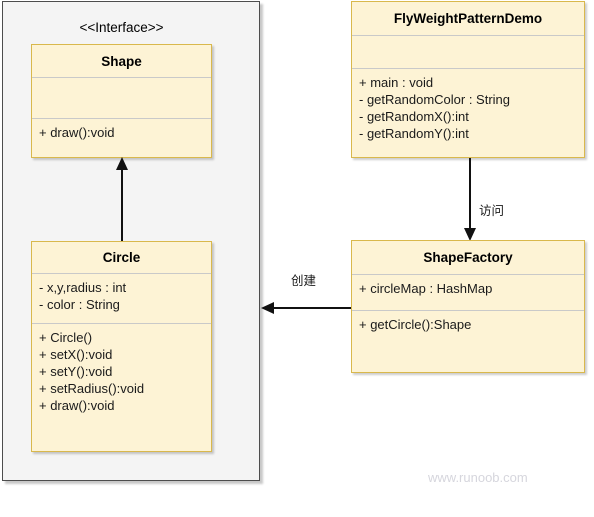  I want to click on attribute-item: - color : String, so click(79, 304).